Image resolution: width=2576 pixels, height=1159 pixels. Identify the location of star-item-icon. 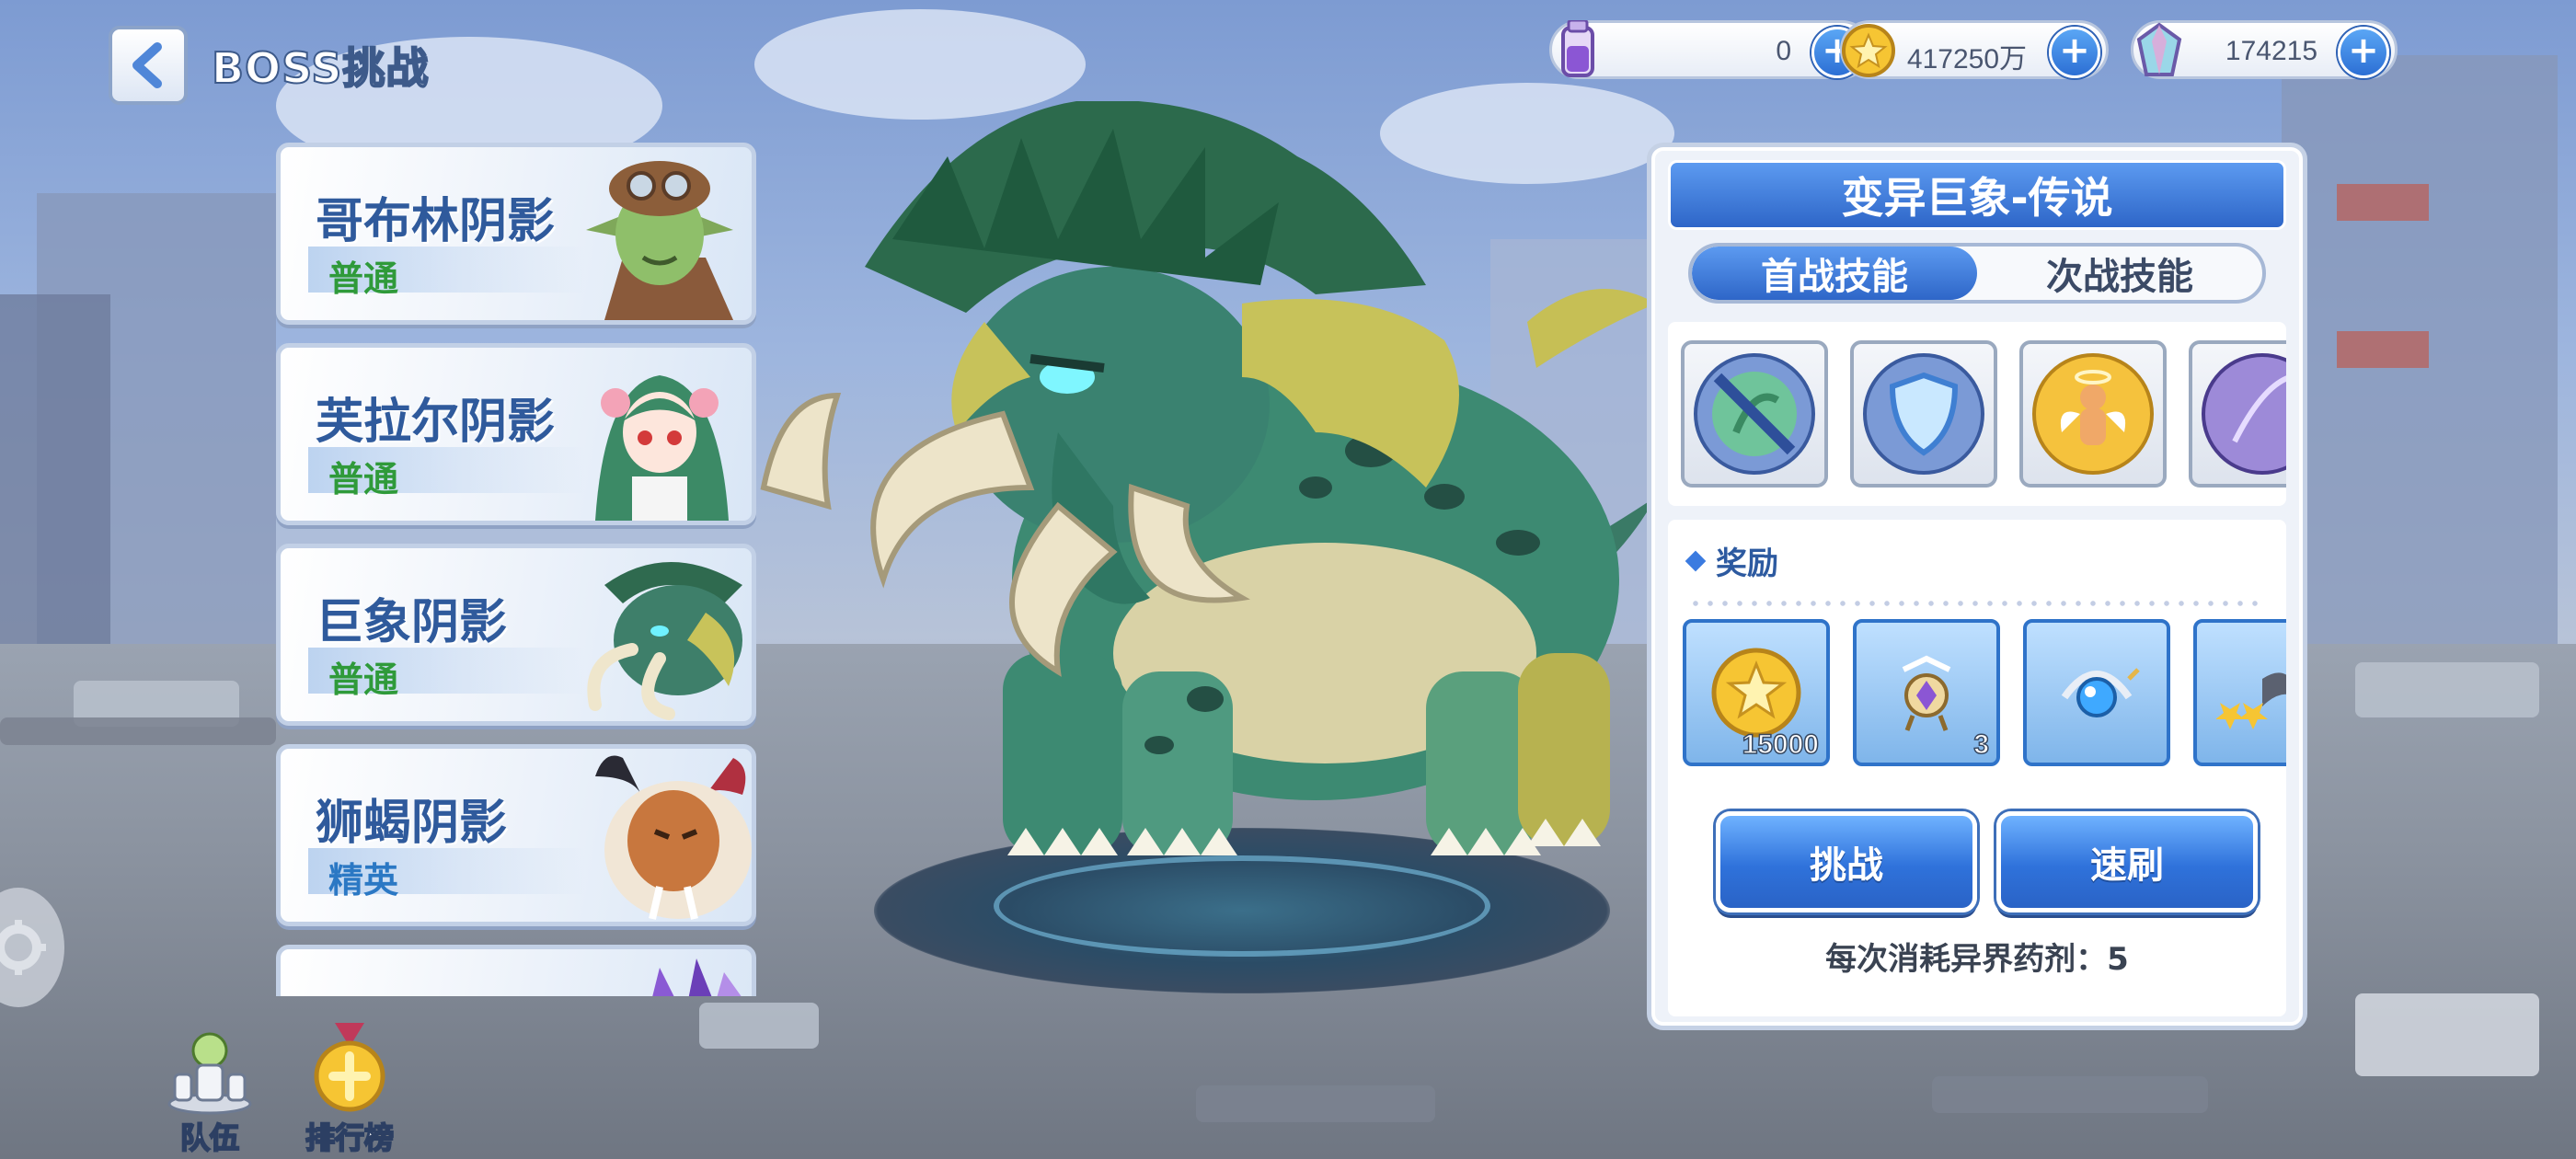
(2251, 700).